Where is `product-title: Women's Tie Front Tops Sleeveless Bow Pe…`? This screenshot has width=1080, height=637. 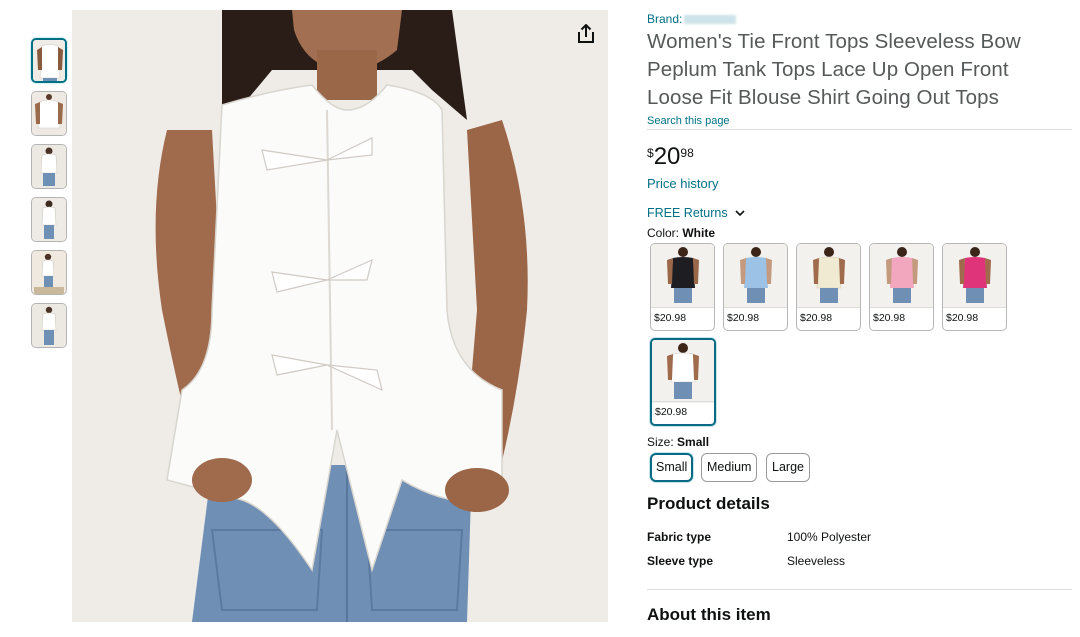
product-title: Women's Tie Front Tops Sleeveless Bow Pe… is located at coordinates (834, 69).